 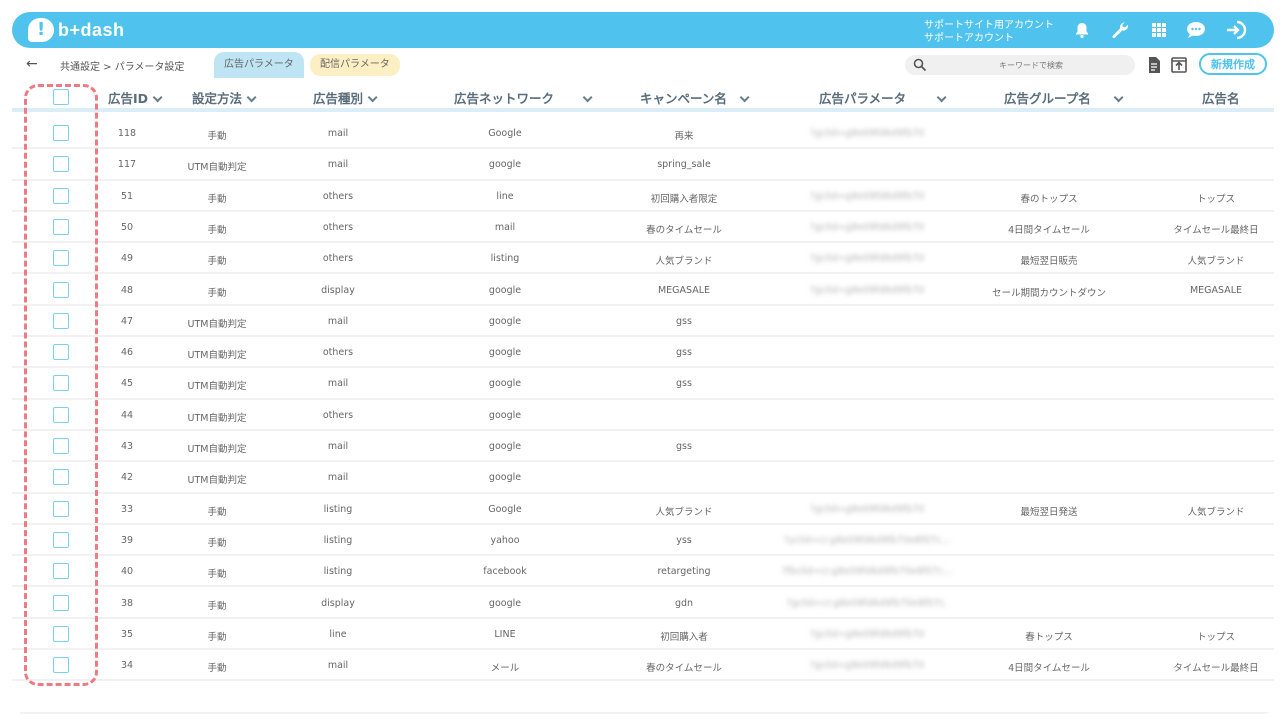 I want to click on table-row: 47 UTM自動判定 mail google gss, so click(x=643, y=322).